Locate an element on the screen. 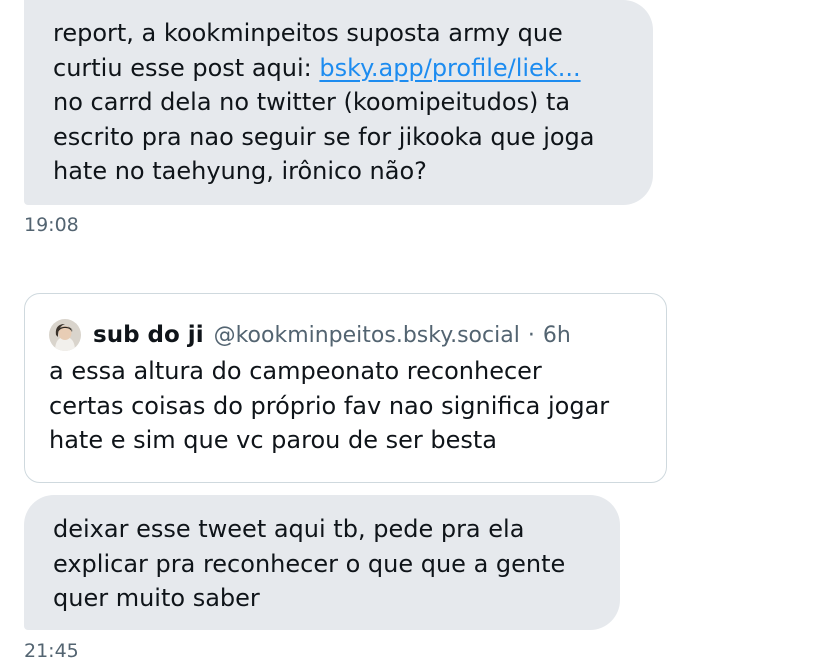 The height and width of the screenshot is (659, 828). message-line: report, a kookminpeitos suposta army que is located at coordinates (308, 33).